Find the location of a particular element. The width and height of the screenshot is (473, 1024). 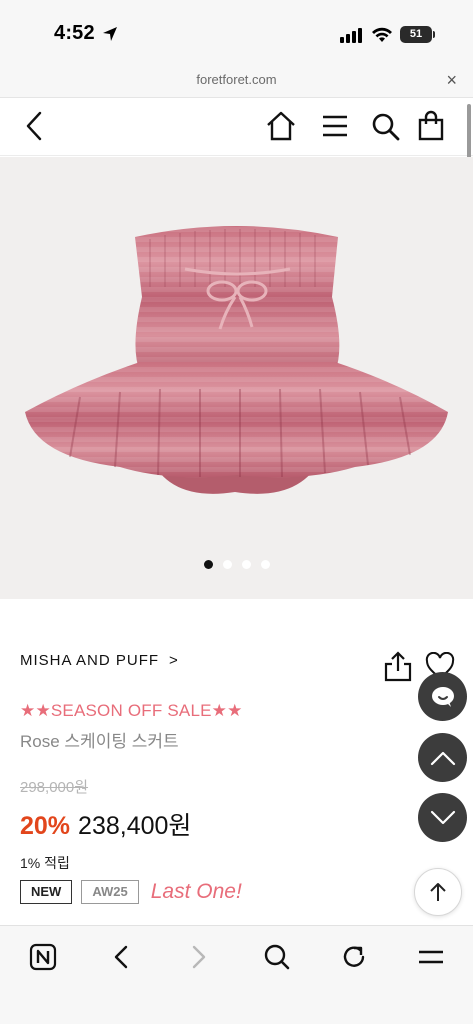

close-icon: × is located at coordinates (451, 80).